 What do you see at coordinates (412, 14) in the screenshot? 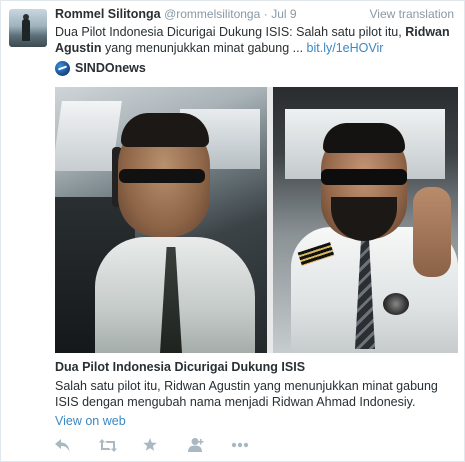
I see `view-translation-link: View translation` at bounding box center [412, 14].